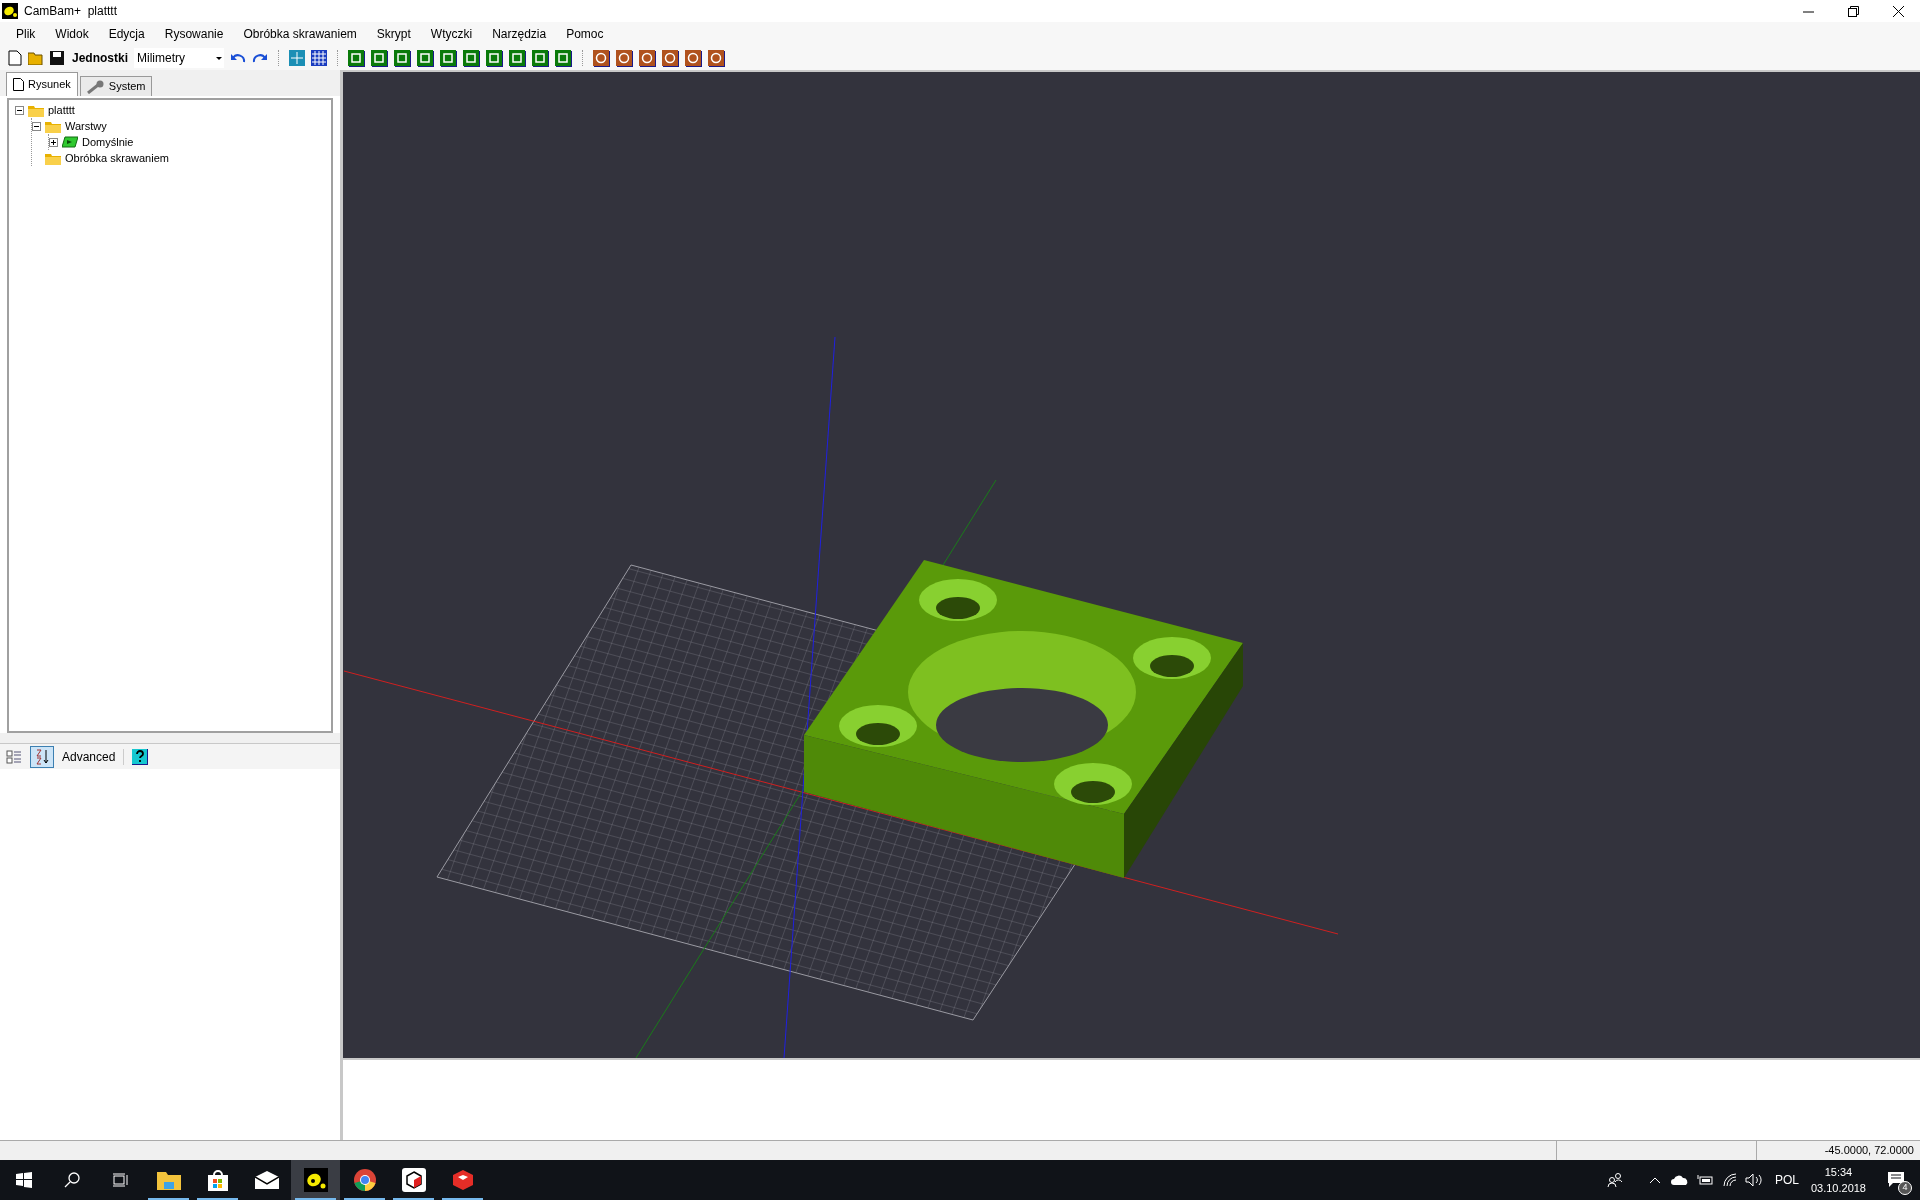 Image resolution: width=1920 pixels, height=1200 pixels. What do you see at coordinates (61, 110) in the screenshot?
I see `tree-item: platttt` at bounding box center [61, 110].